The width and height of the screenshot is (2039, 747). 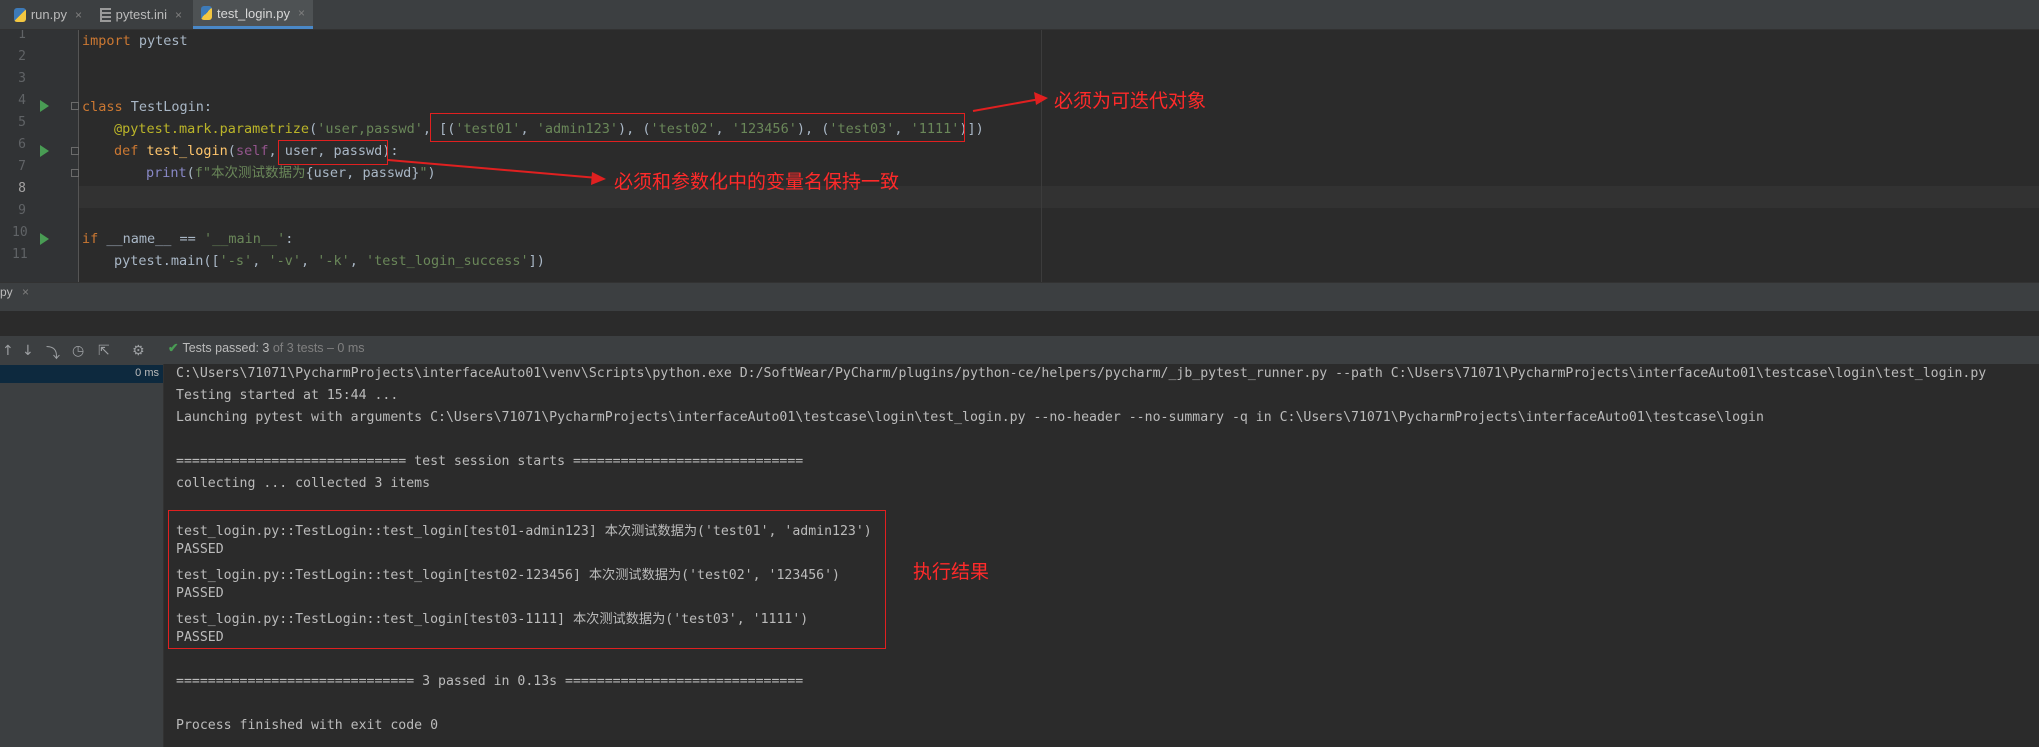 I want to click on status-label: Tests passed: 3, so click(x=226, y=348).